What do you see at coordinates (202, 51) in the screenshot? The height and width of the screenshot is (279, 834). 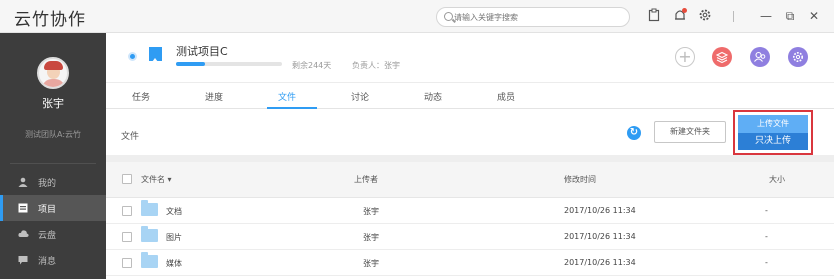 I see `project-title: 测试项目C` at bounding box center [202, 51].